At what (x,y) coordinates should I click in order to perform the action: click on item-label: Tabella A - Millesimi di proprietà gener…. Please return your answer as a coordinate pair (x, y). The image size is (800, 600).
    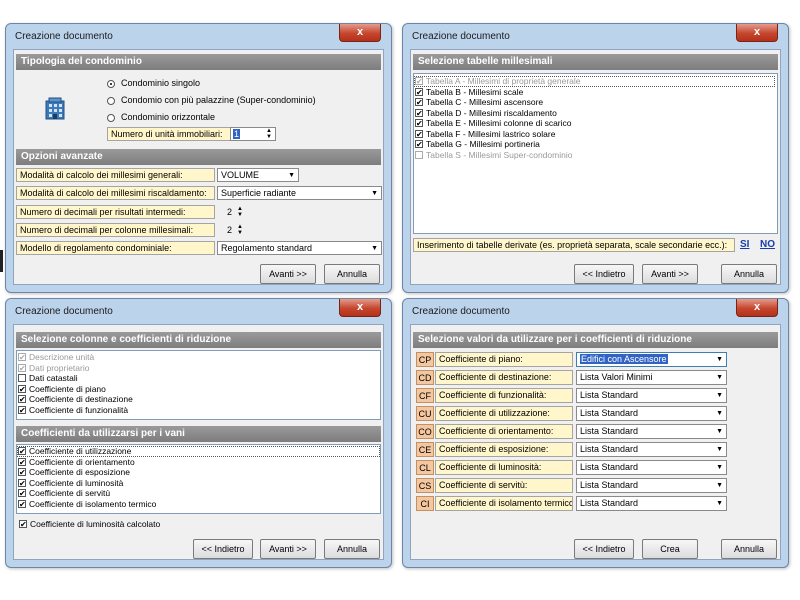
    Looking at the image, I should click on (503, 81).